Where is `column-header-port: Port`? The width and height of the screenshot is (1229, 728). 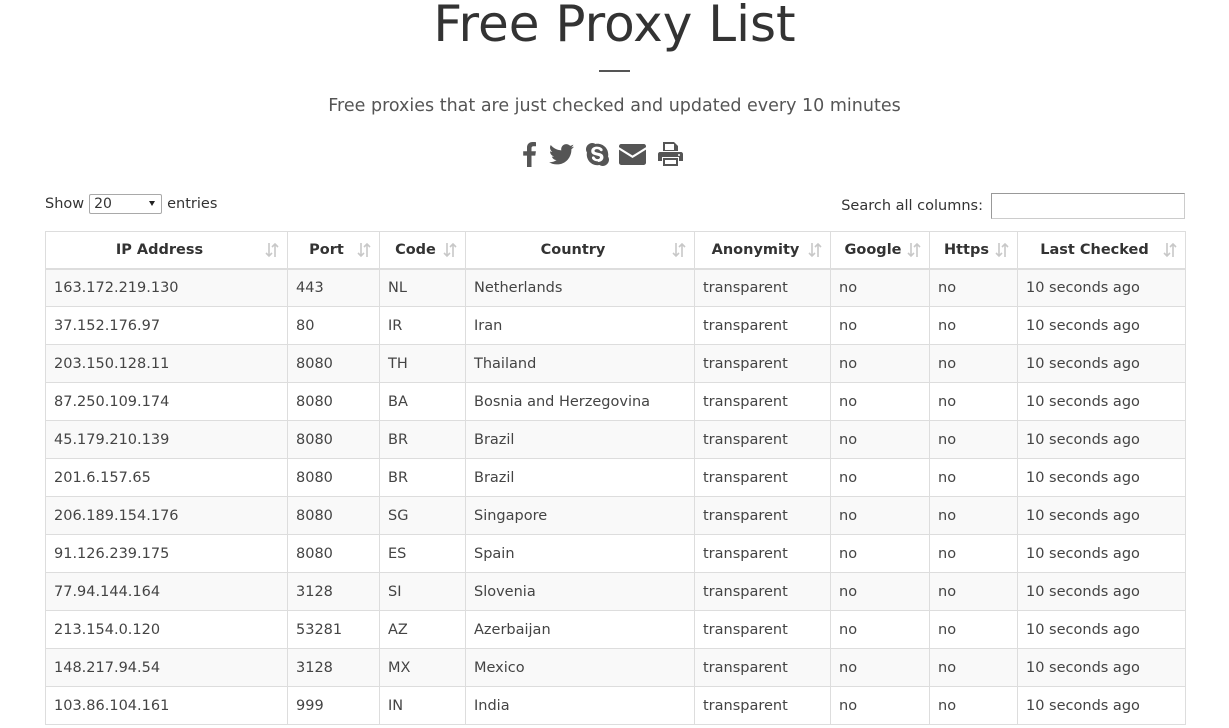
column-header-port: Port is located at coordinates (333, 250).